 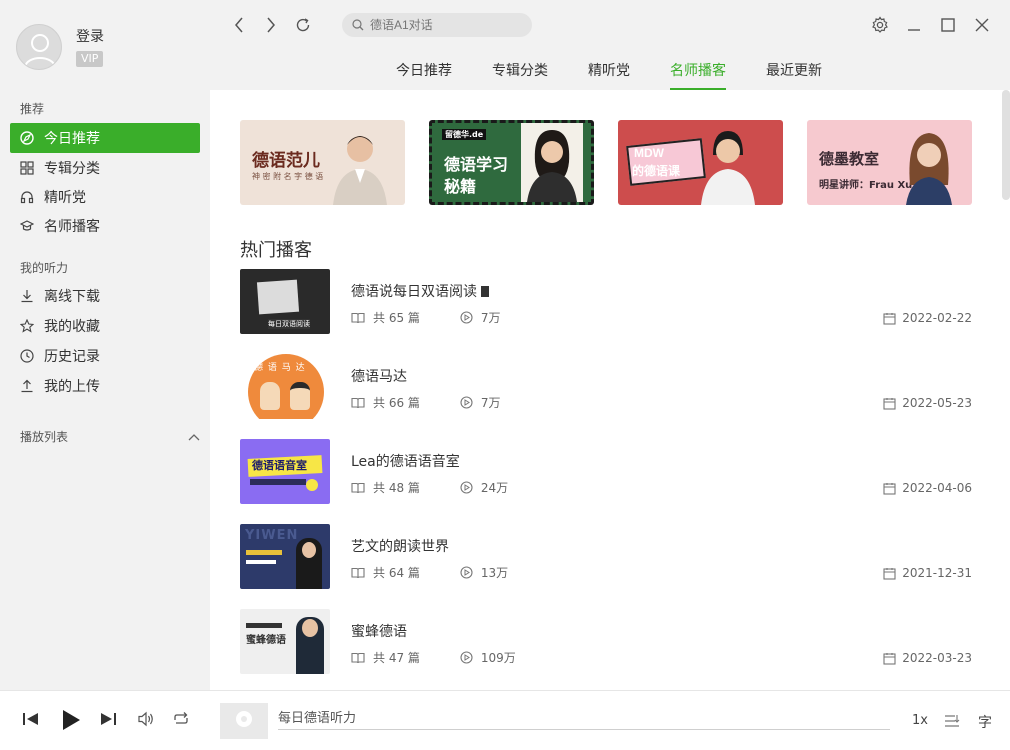 What do you see at coordinates (285, 556) in the screenshot?
I see `podcast-thumbnail: YIWEN` at bounding box center [285, 556].